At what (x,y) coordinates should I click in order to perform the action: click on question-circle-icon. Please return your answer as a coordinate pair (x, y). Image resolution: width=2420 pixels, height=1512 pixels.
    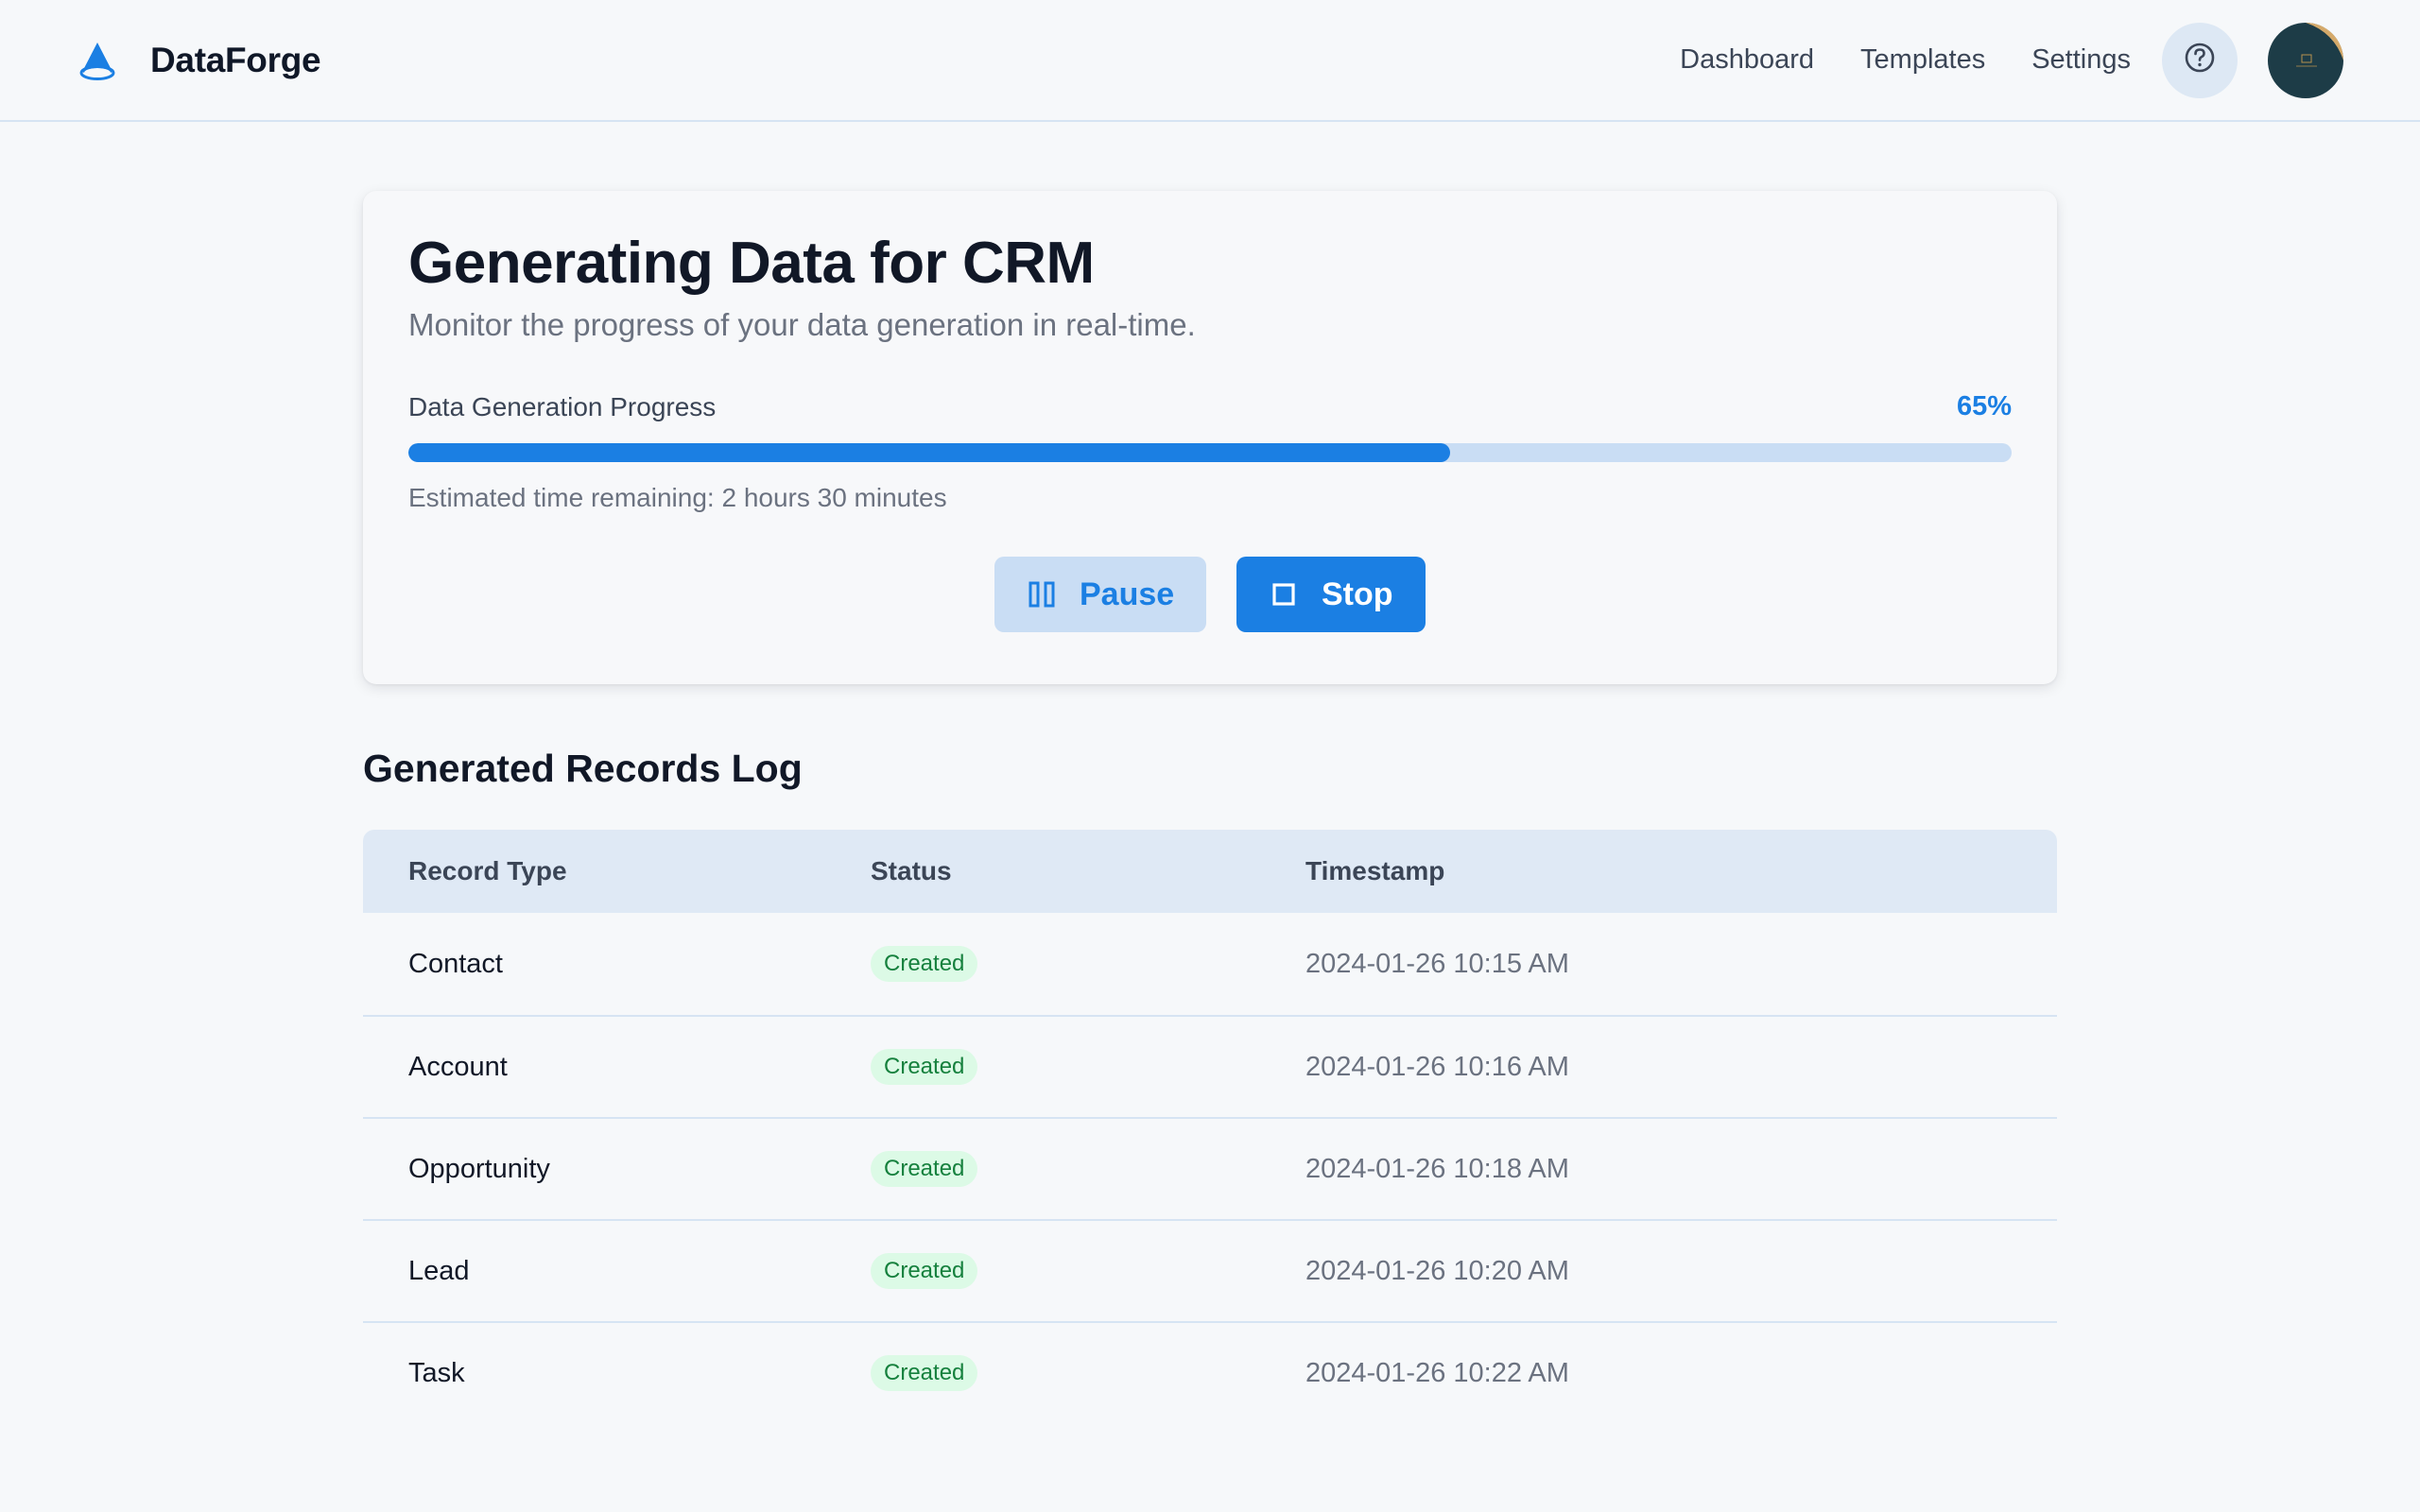
    Looking at the image, I should click on (2200, 60).